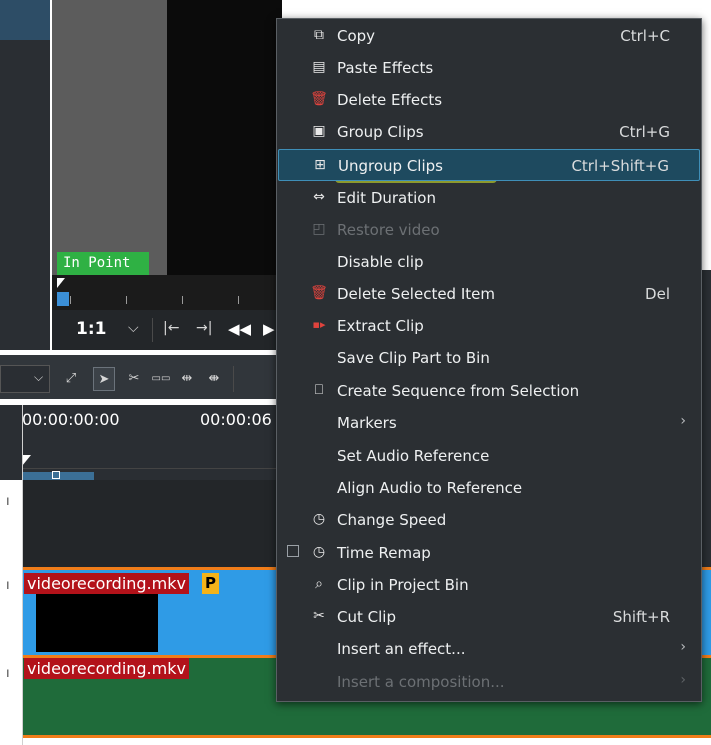  I want to click on menu-item-insert-effect: Insert an effect... ›, so click(489, 649).